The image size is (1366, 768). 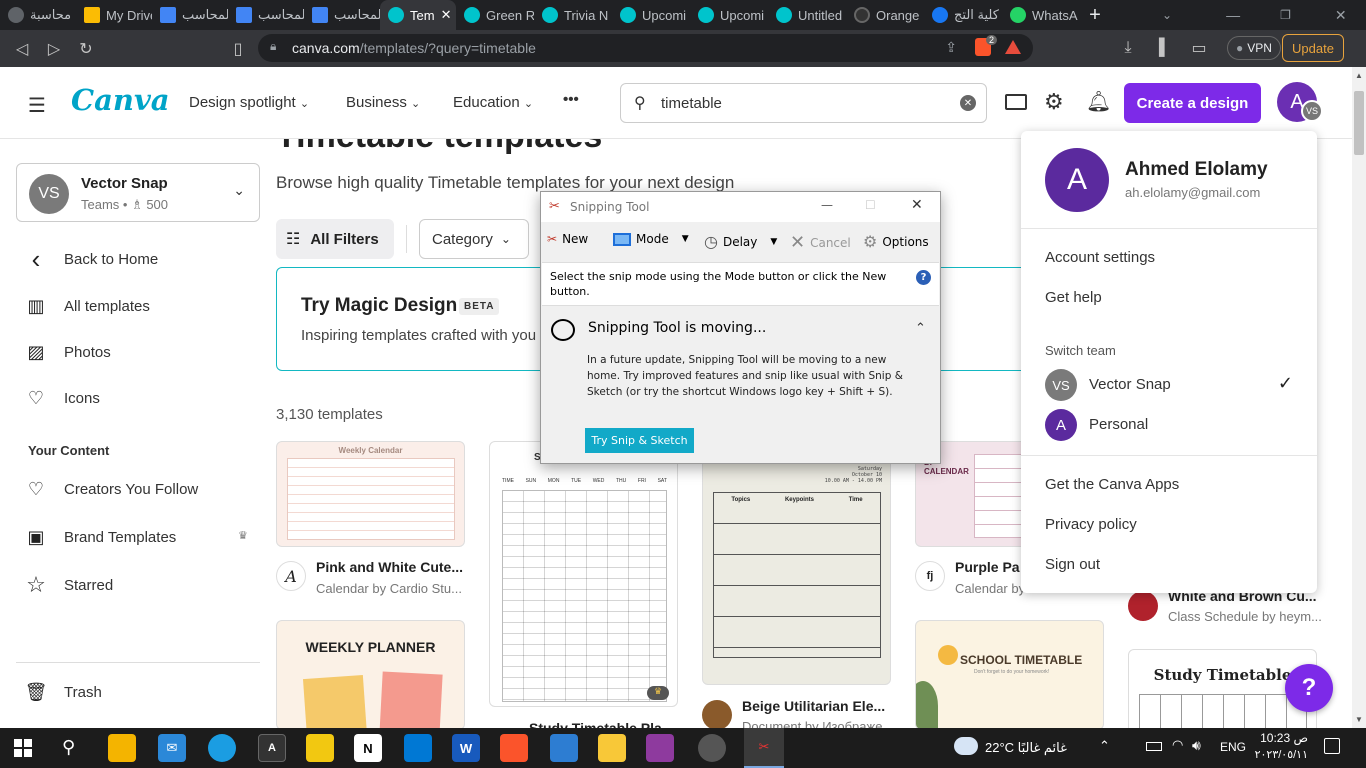 What do you see at coordinates (493, 102) in the screenshot?
I see `nav-education: Education ⌄` at bounding box center [493, 102].